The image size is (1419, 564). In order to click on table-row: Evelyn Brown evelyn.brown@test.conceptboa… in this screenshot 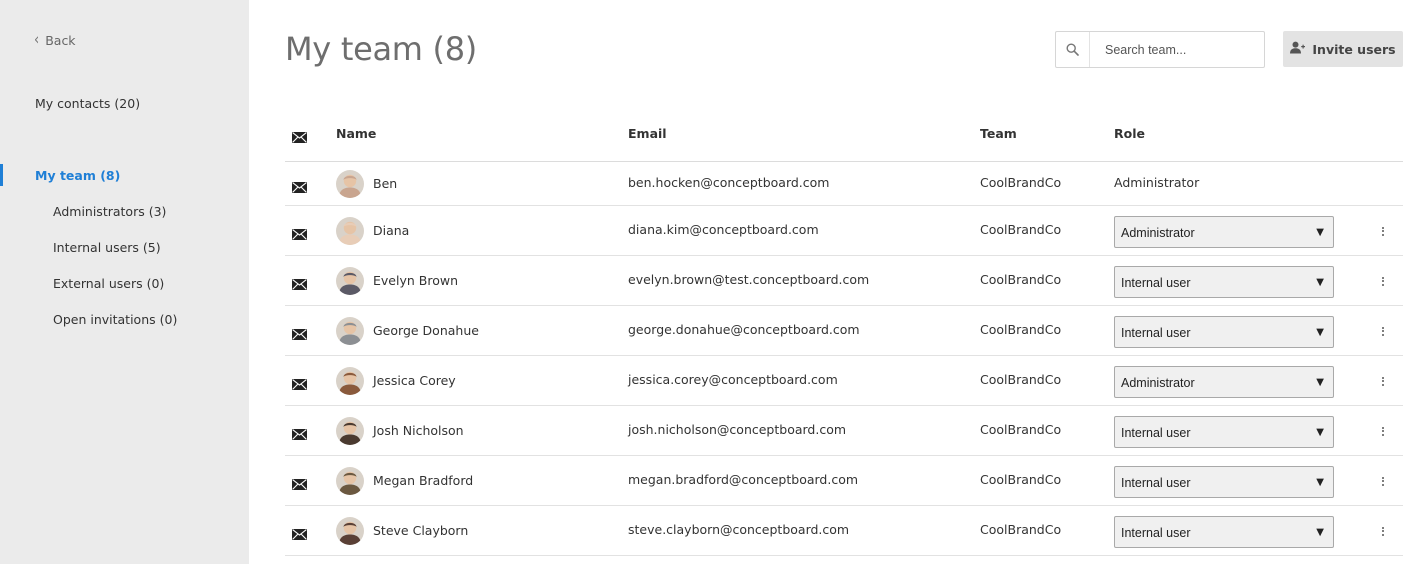, I will do `click(844, 281)`.